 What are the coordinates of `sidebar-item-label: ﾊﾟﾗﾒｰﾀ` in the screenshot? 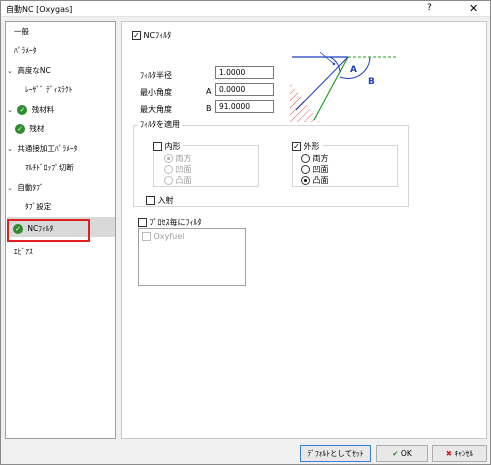 It's located at (25, 50).